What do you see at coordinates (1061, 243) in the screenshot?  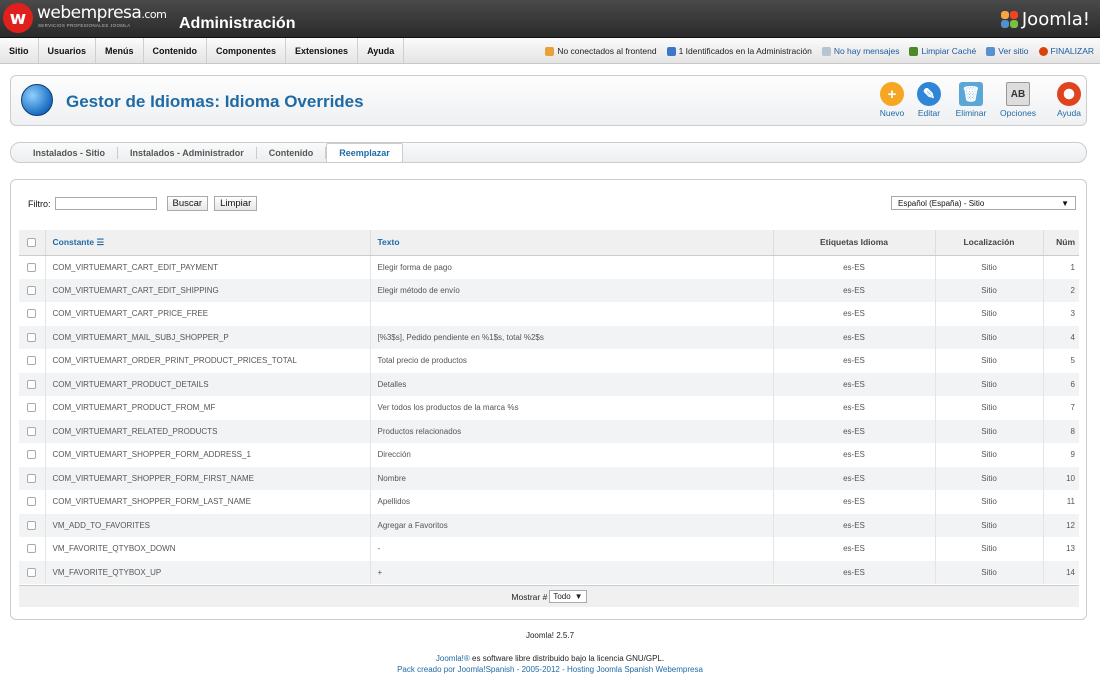 I see `column-num: Núm` at bounding box center [1061, 243].